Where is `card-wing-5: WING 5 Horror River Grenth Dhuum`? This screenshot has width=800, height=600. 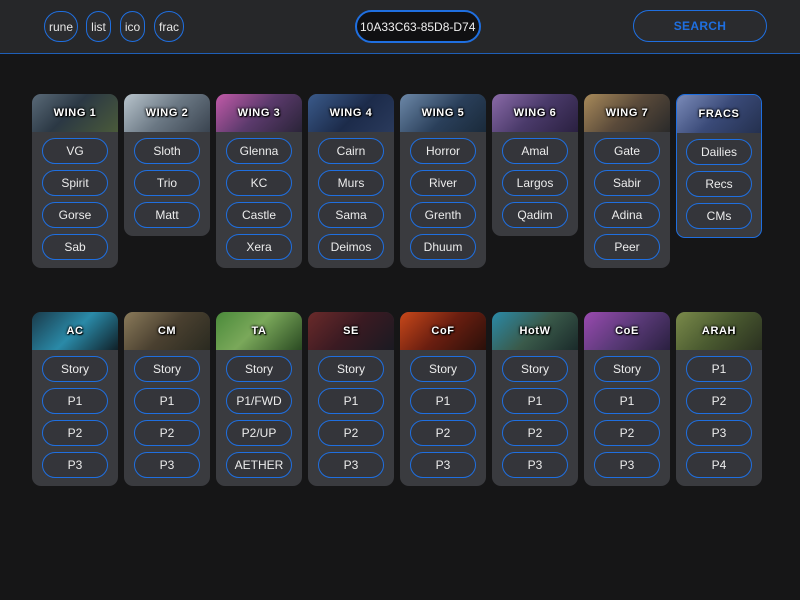
card-wing-5: WING 5 Horror River Grenth Dhuum is located at coordinates (443, 181).